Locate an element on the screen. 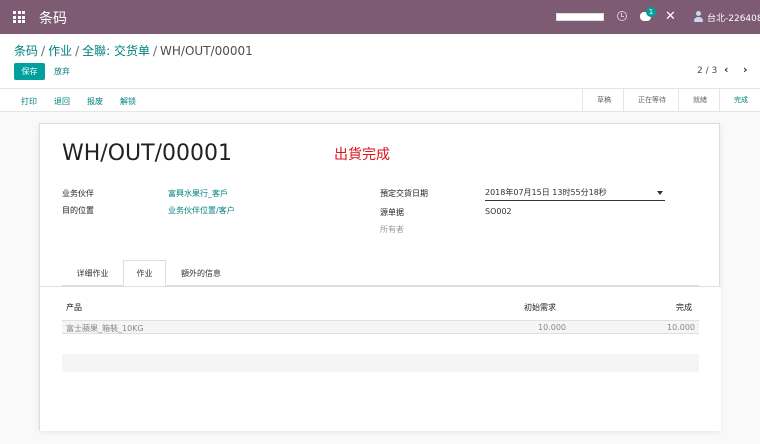 Image resolution: width=760 pixels, height=444 pixels. pager-next-icon: › is located at coordinates (745, 69).